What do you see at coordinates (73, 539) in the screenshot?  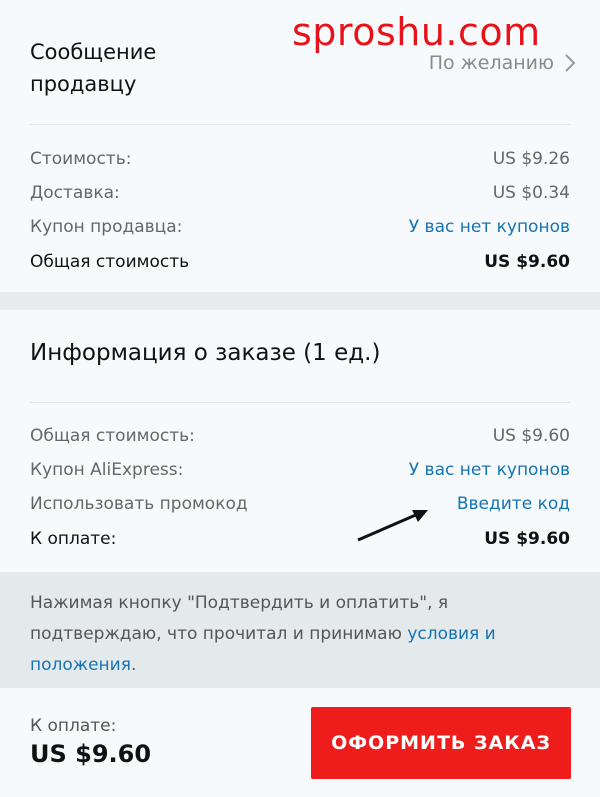 I see `to-pay-label: К оплате:` at bounding box center [73, 539].